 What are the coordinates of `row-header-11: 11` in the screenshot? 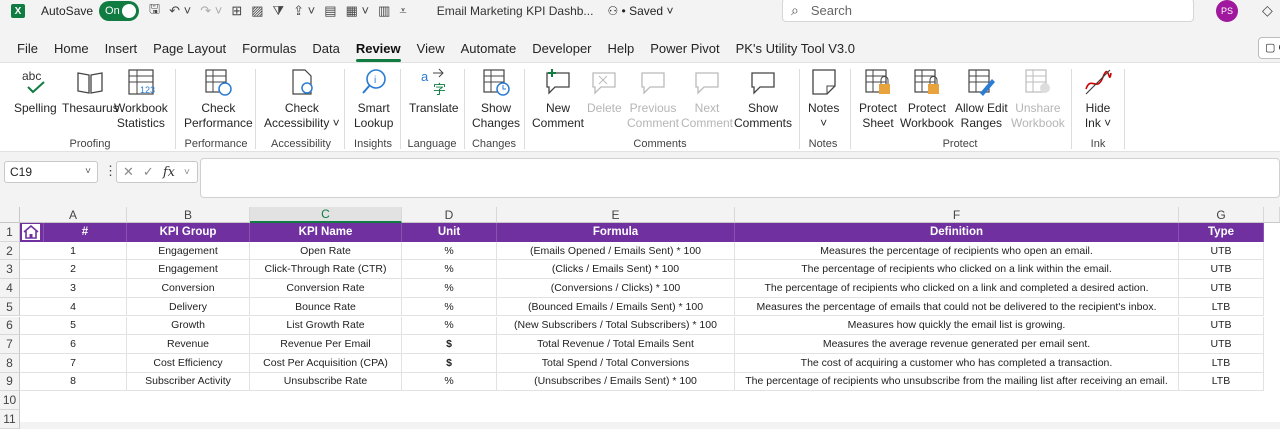 It's located at (10, 419).